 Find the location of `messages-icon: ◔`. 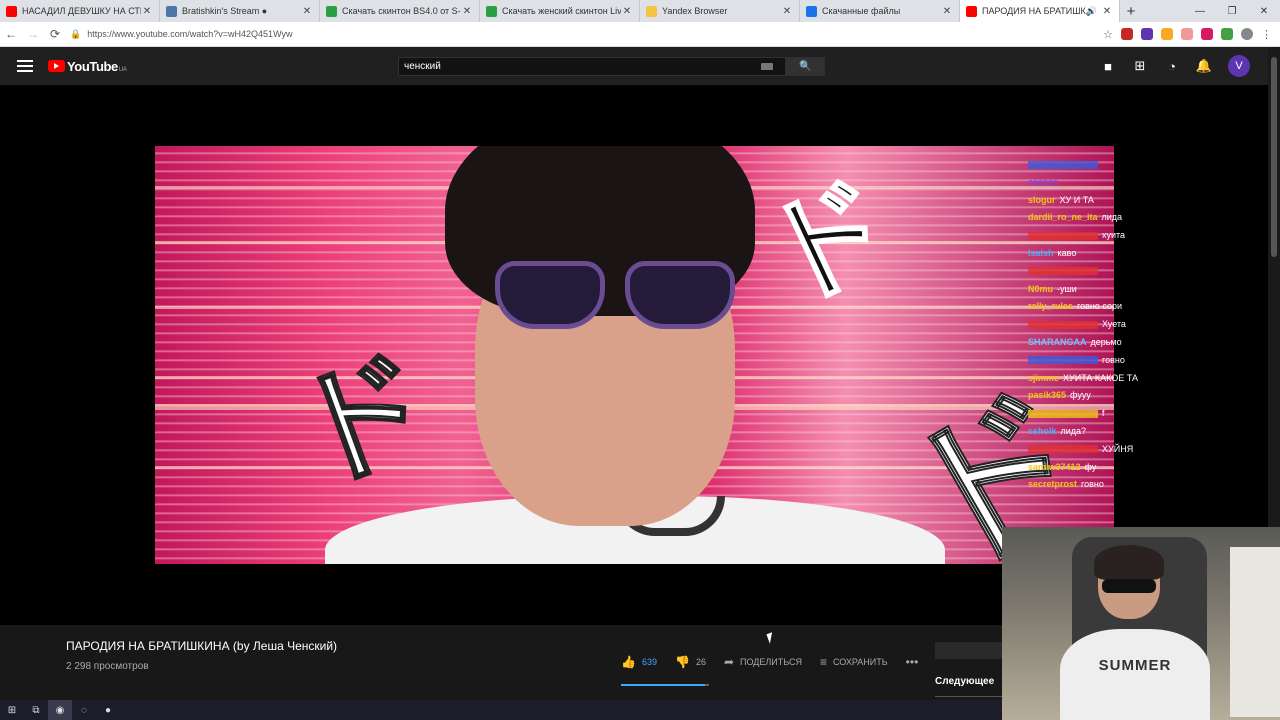

messages-icon: ◔ is located at coordinates (1172, 66).